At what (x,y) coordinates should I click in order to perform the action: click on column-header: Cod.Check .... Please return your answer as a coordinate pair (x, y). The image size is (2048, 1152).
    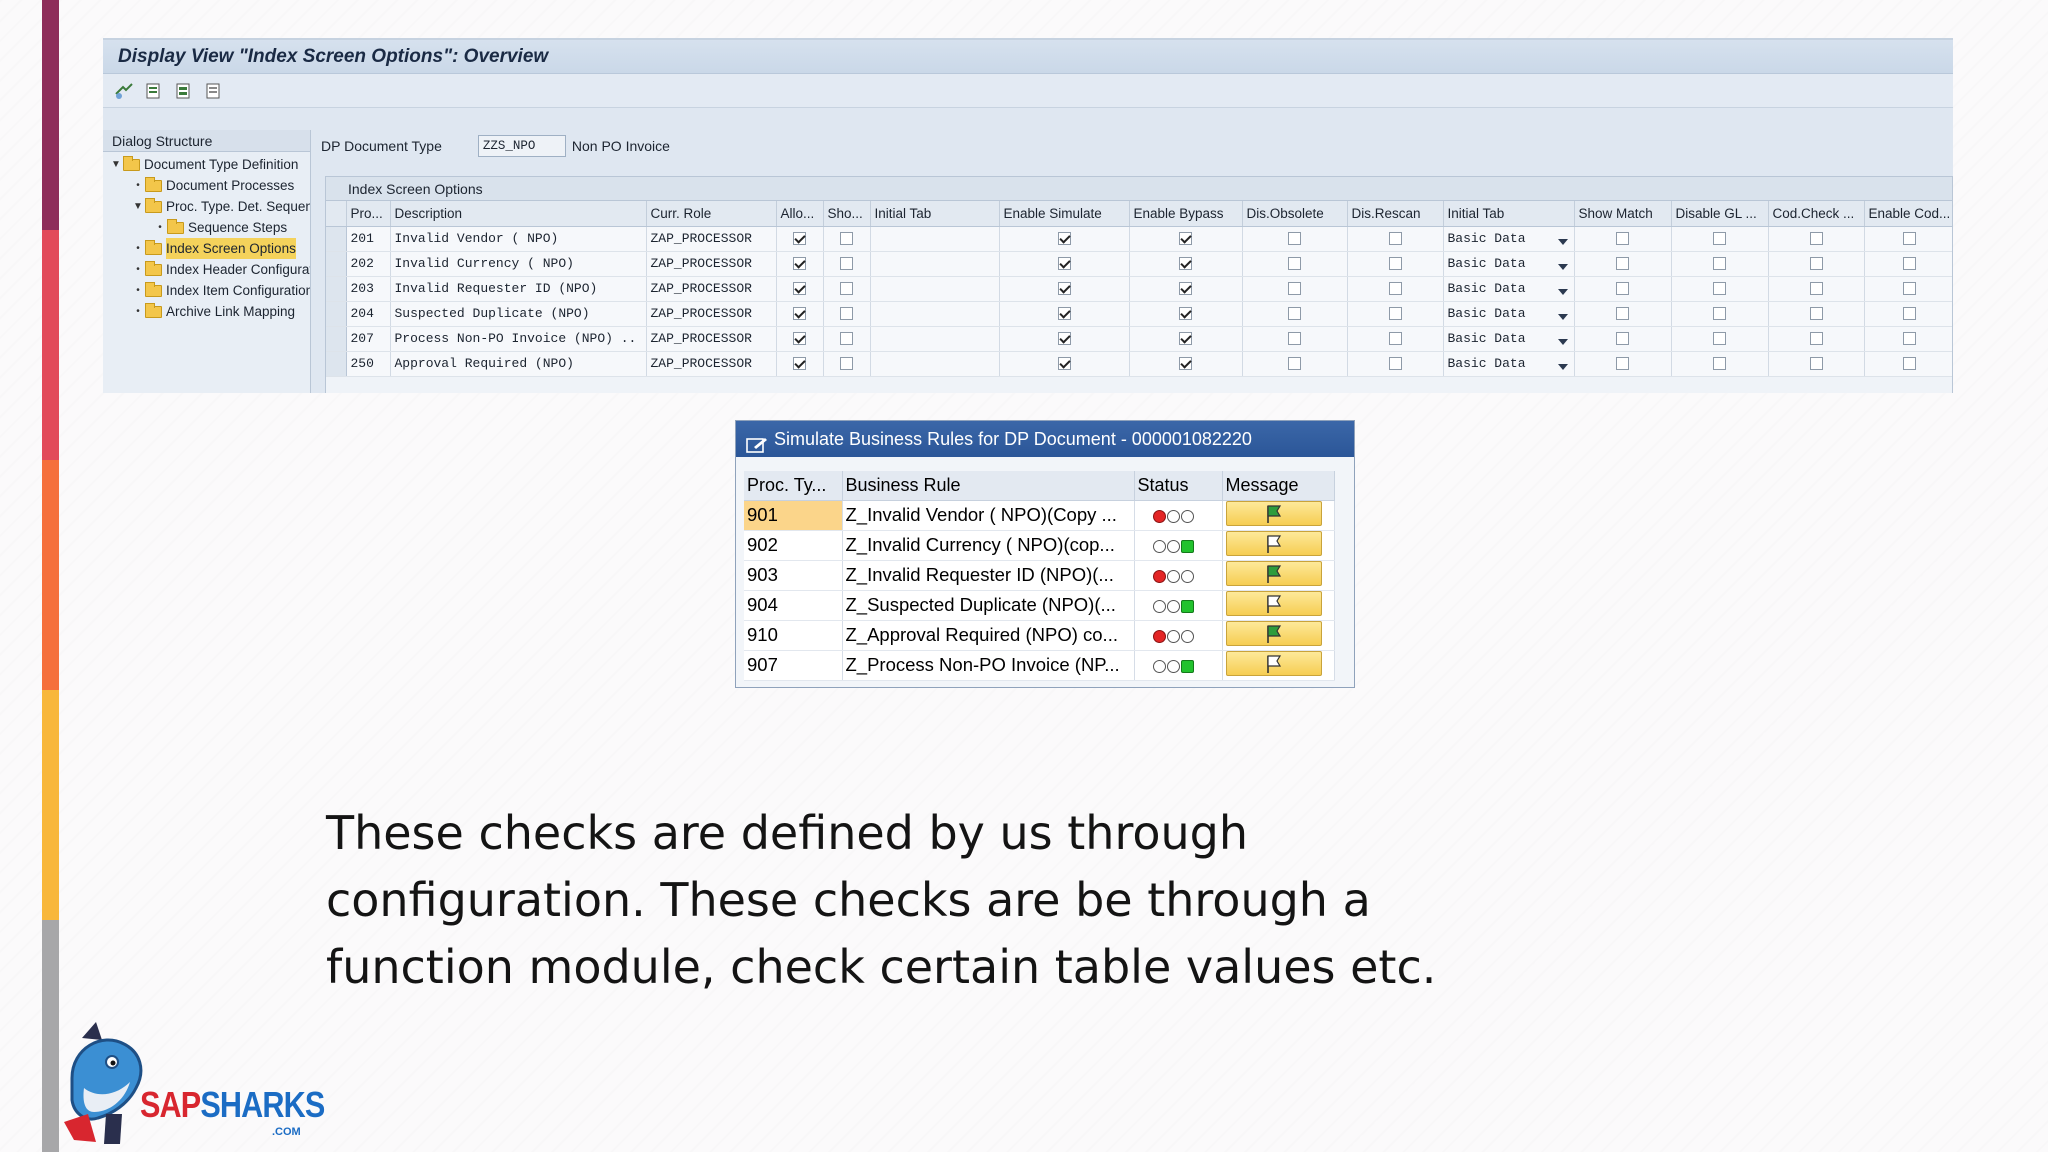
    Looking at the image, I should click on (1816, 214).